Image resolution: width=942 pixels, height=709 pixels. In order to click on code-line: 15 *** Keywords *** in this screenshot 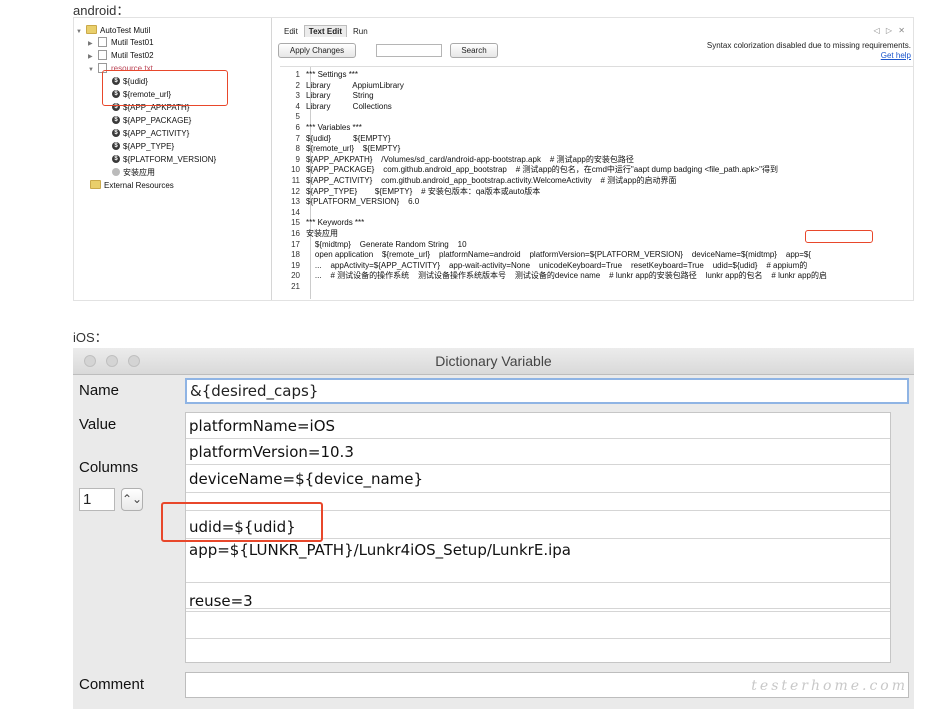, I will do `click(322, 222)`.